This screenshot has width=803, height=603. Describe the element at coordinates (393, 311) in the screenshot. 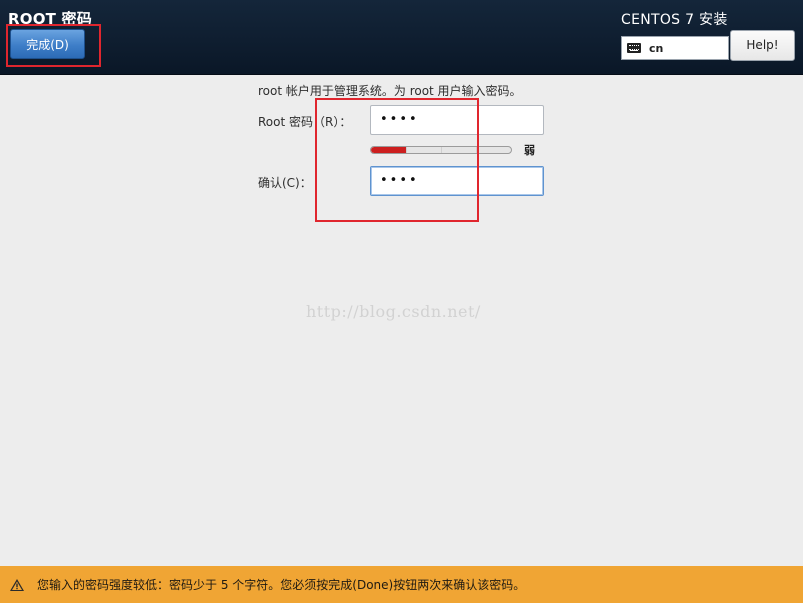

I see `watermark: http://blog.csdn.net/` at that location.